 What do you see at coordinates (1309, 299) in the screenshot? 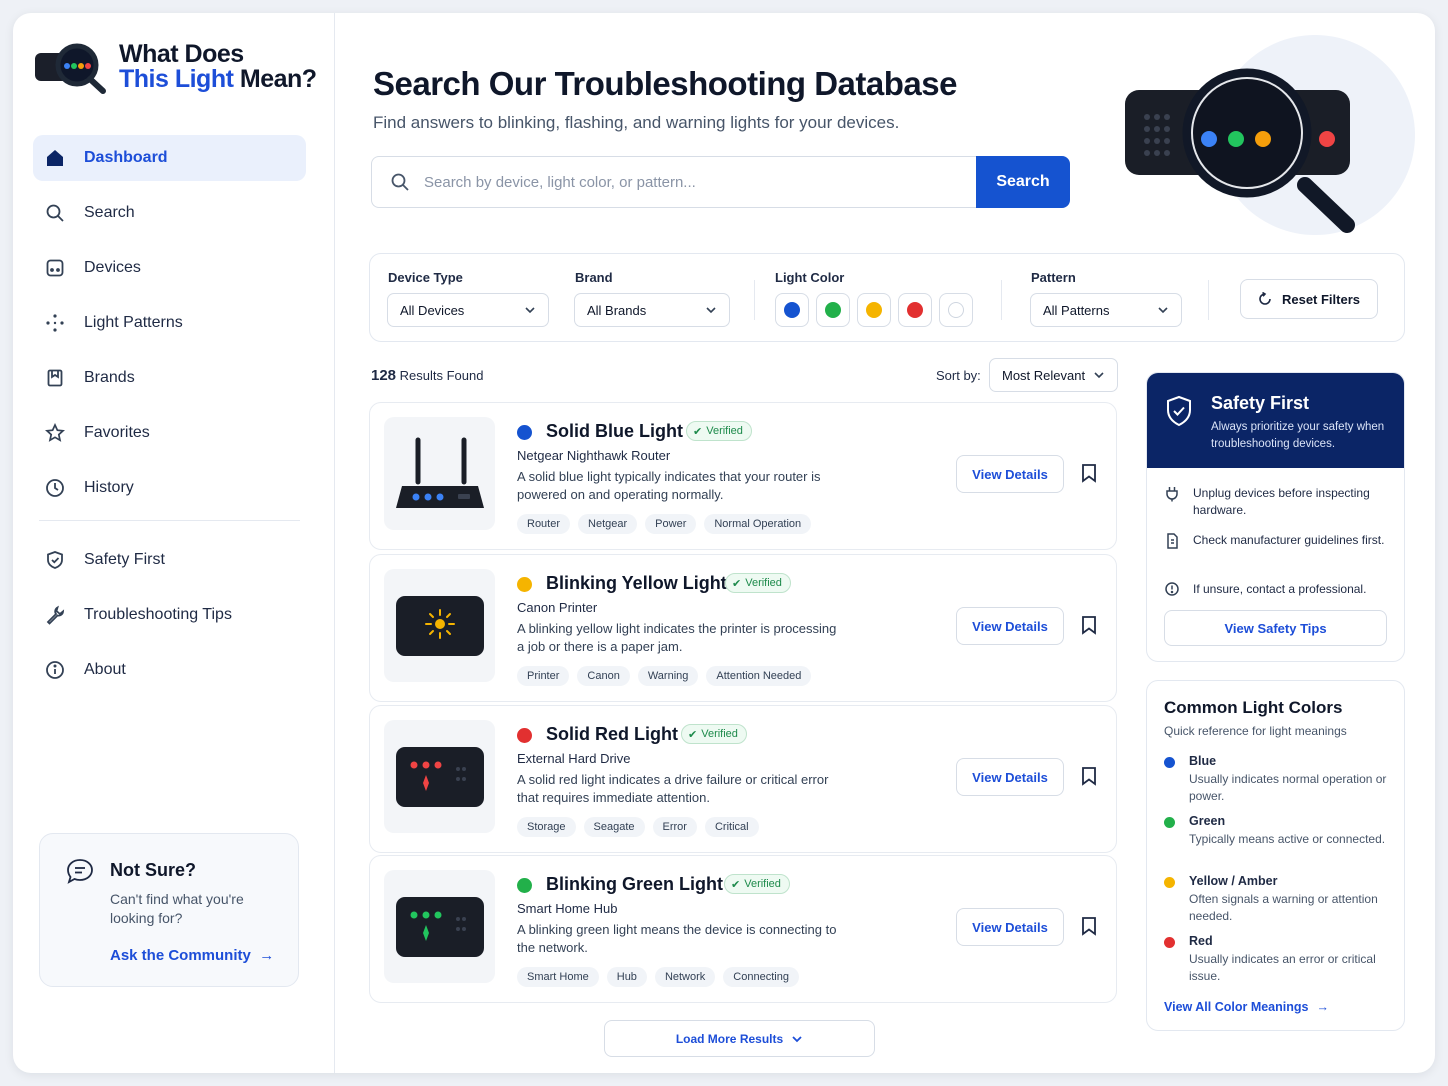
I see `reset-filters-button: Reset Filters` at bounding box center [1309, 299].